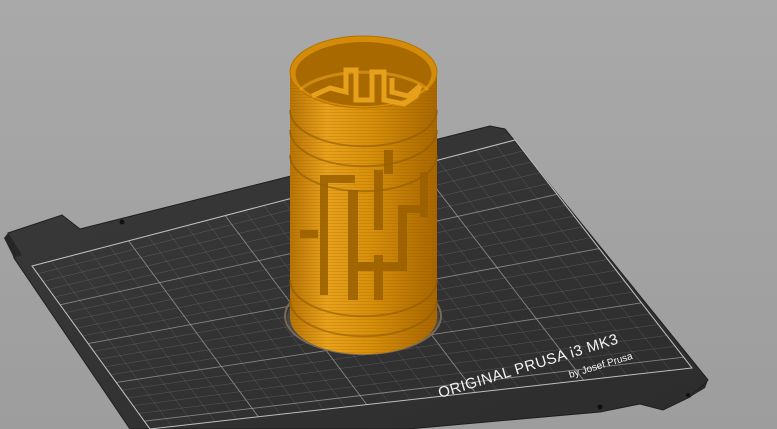  Describe the element at coordinates (688, 395) in the screenshot. I see `bed-hole-right` at that location.